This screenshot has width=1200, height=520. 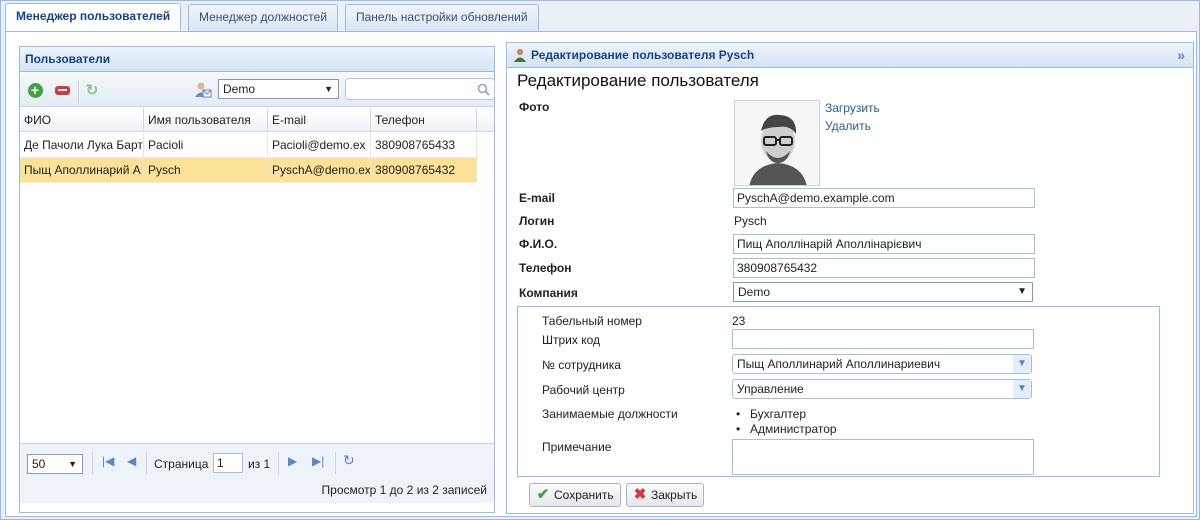 I want to click on workcenter-value: Управление, so click(x=770, y=389).